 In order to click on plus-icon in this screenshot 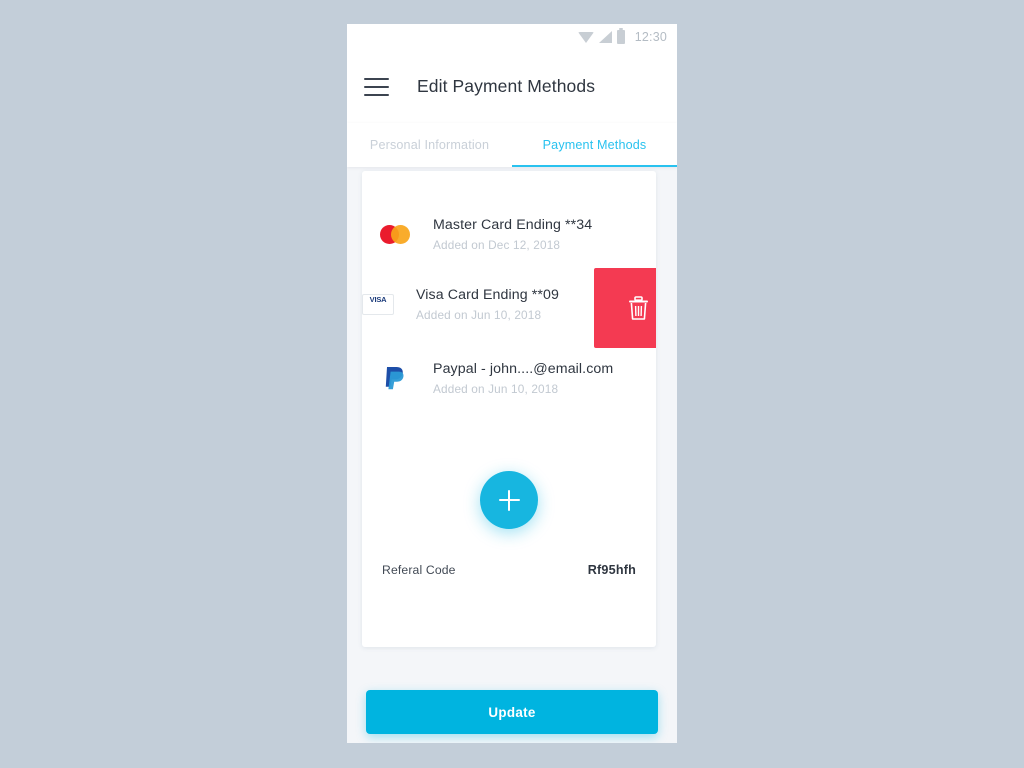, I will do `click(509, 500)`.